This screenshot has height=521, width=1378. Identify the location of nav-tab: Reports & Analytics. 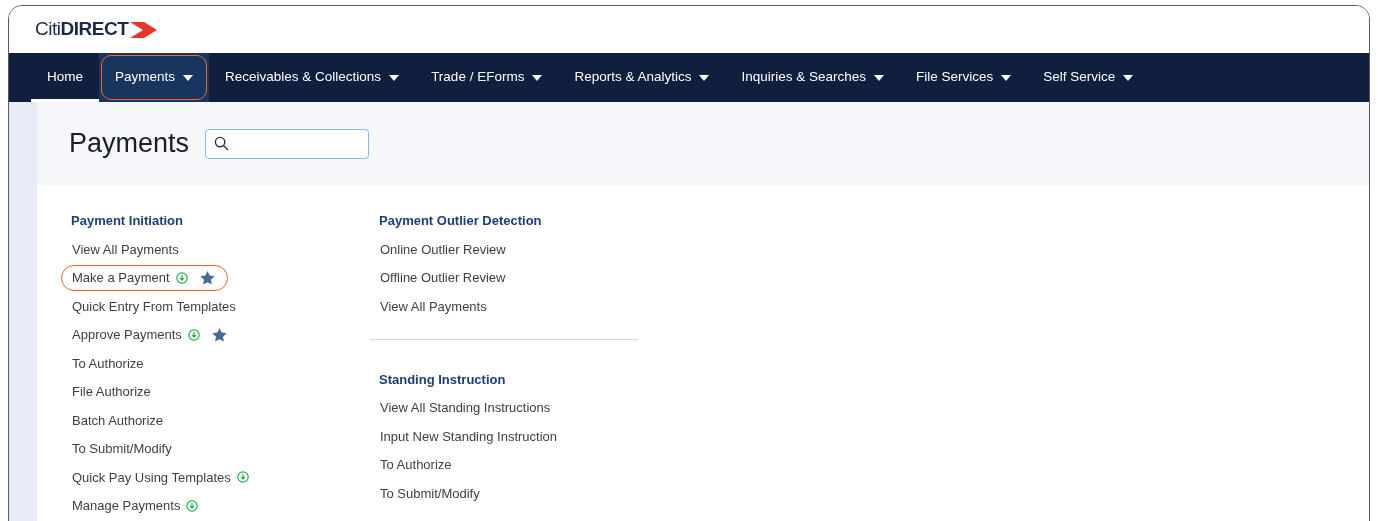
(642, 77).